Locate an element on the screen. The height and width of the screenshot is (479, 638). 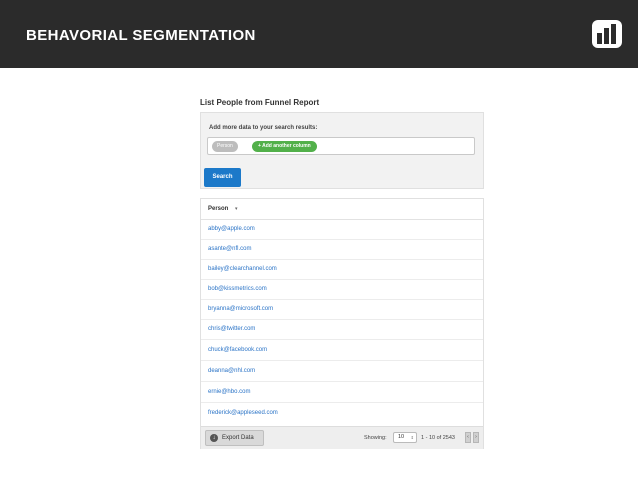
email-link: asante@nfl.com is located at coordinates (229, 249).